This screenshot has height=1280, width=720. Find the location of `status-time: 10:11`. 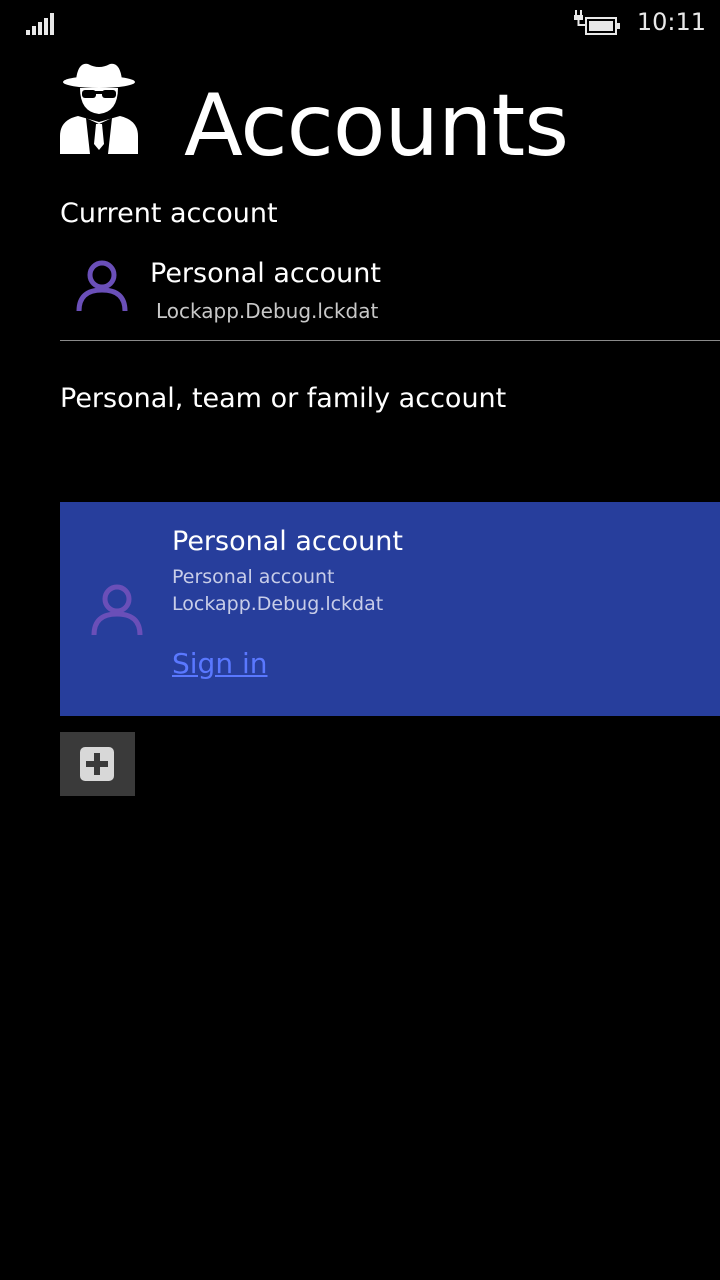

status-time: 10:11 is located at coordinates (671, 22).